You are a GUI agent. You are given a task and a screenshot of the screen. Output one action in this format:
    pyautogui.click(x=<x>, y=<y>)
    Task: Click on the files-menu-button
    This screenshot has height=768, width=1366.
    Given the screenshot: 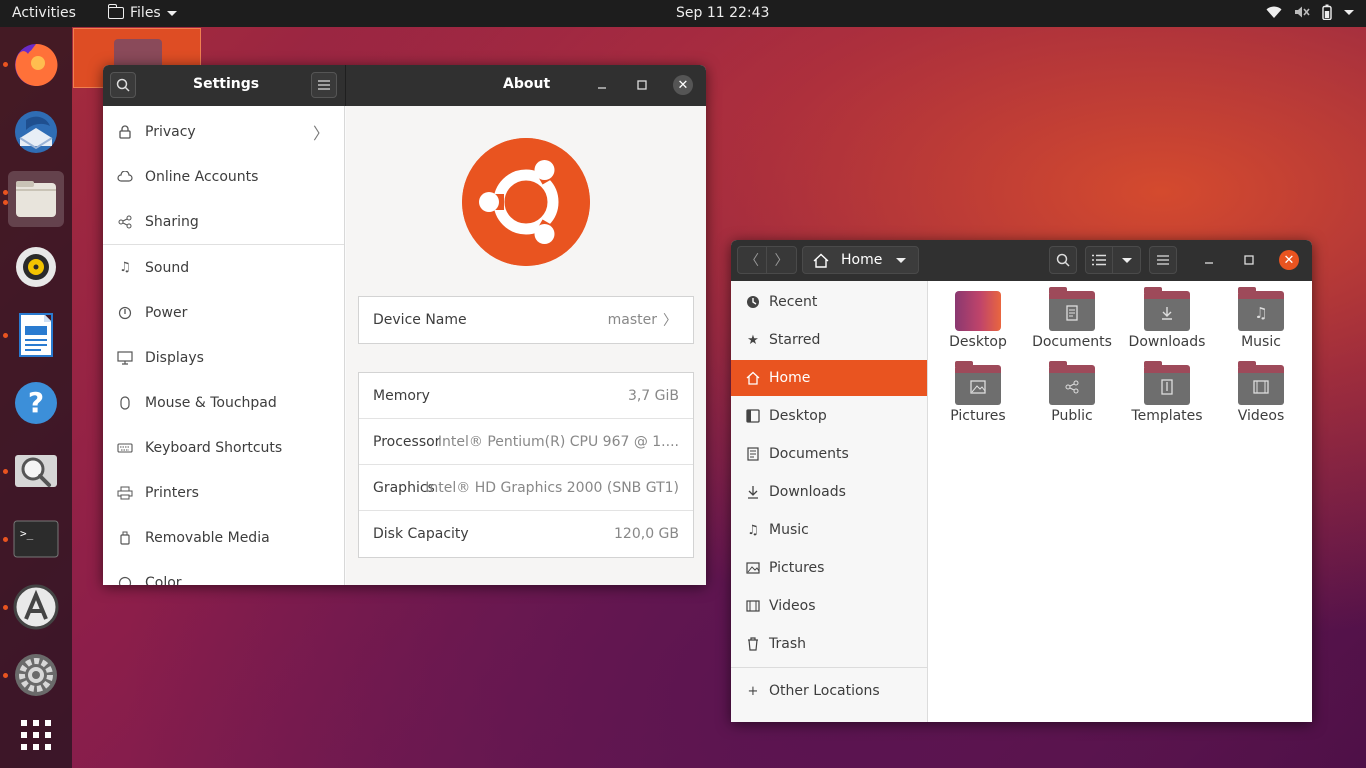 What is the action you would take?
    pyautogui.click(x=1163, y=260)
    